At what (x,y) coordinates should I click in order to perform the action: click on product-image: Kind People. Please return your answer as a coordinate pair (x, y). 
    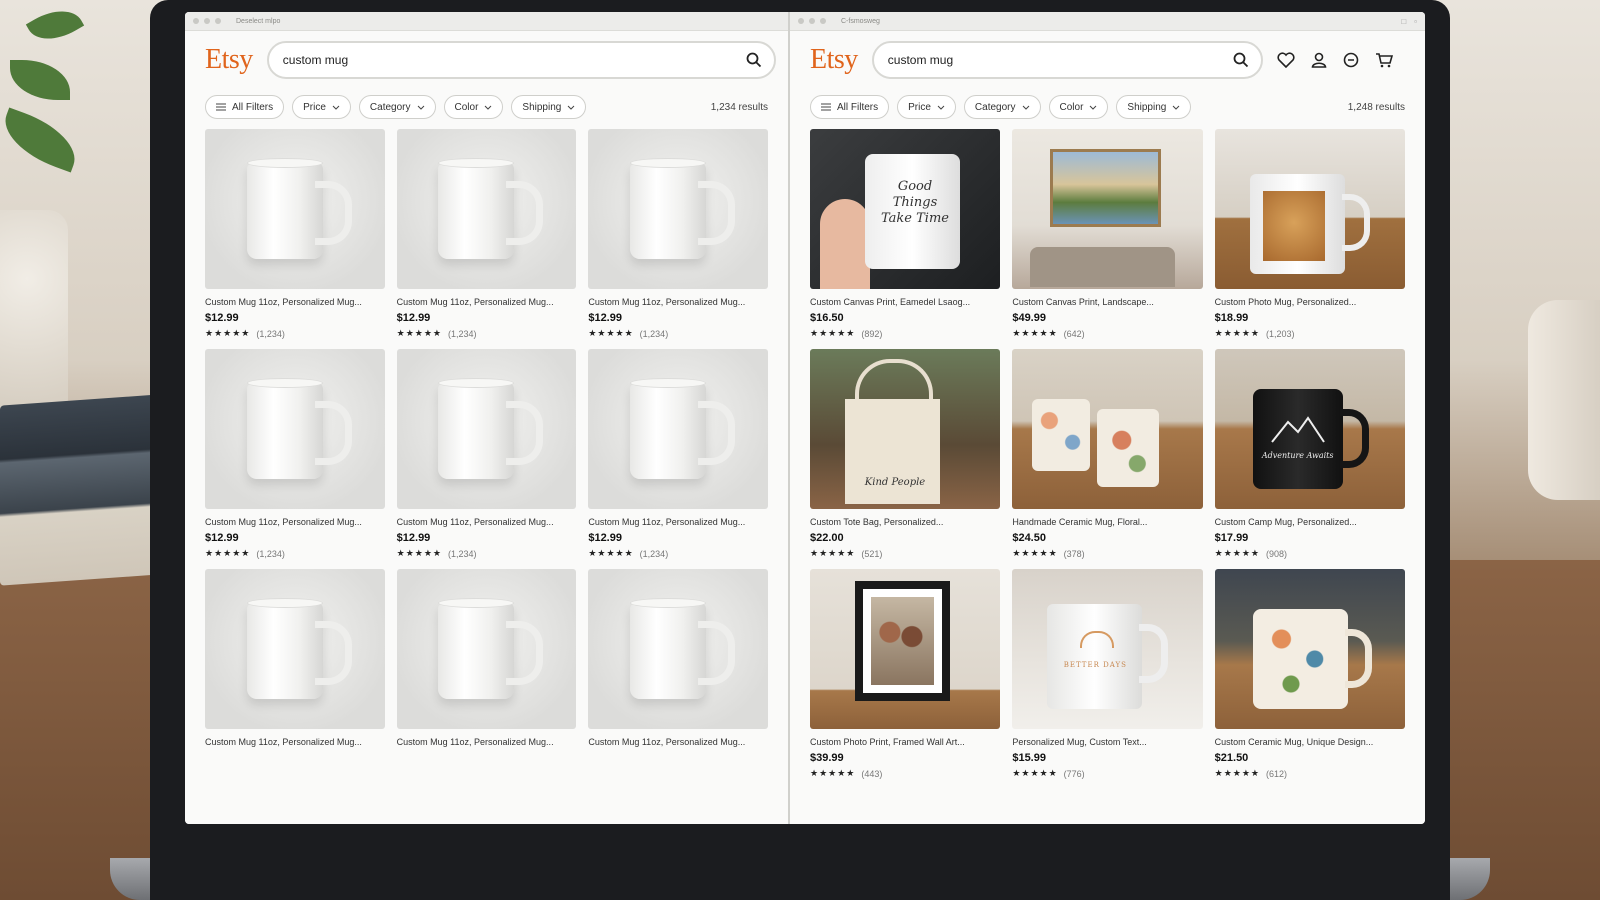
    Looking at the image, I should click on (905, 429).